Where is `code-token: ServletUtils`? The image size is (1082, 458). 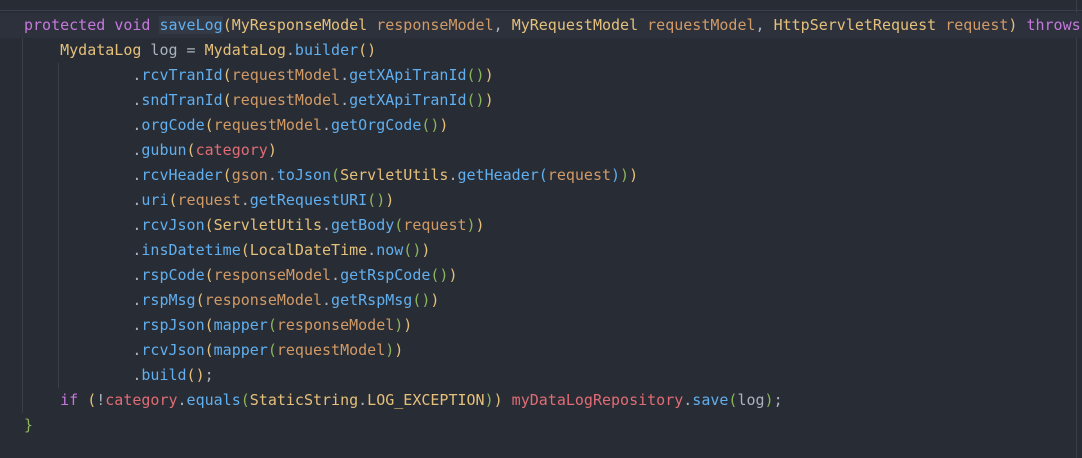 code-token: ServletUtils is located at coordinates (394, 175).